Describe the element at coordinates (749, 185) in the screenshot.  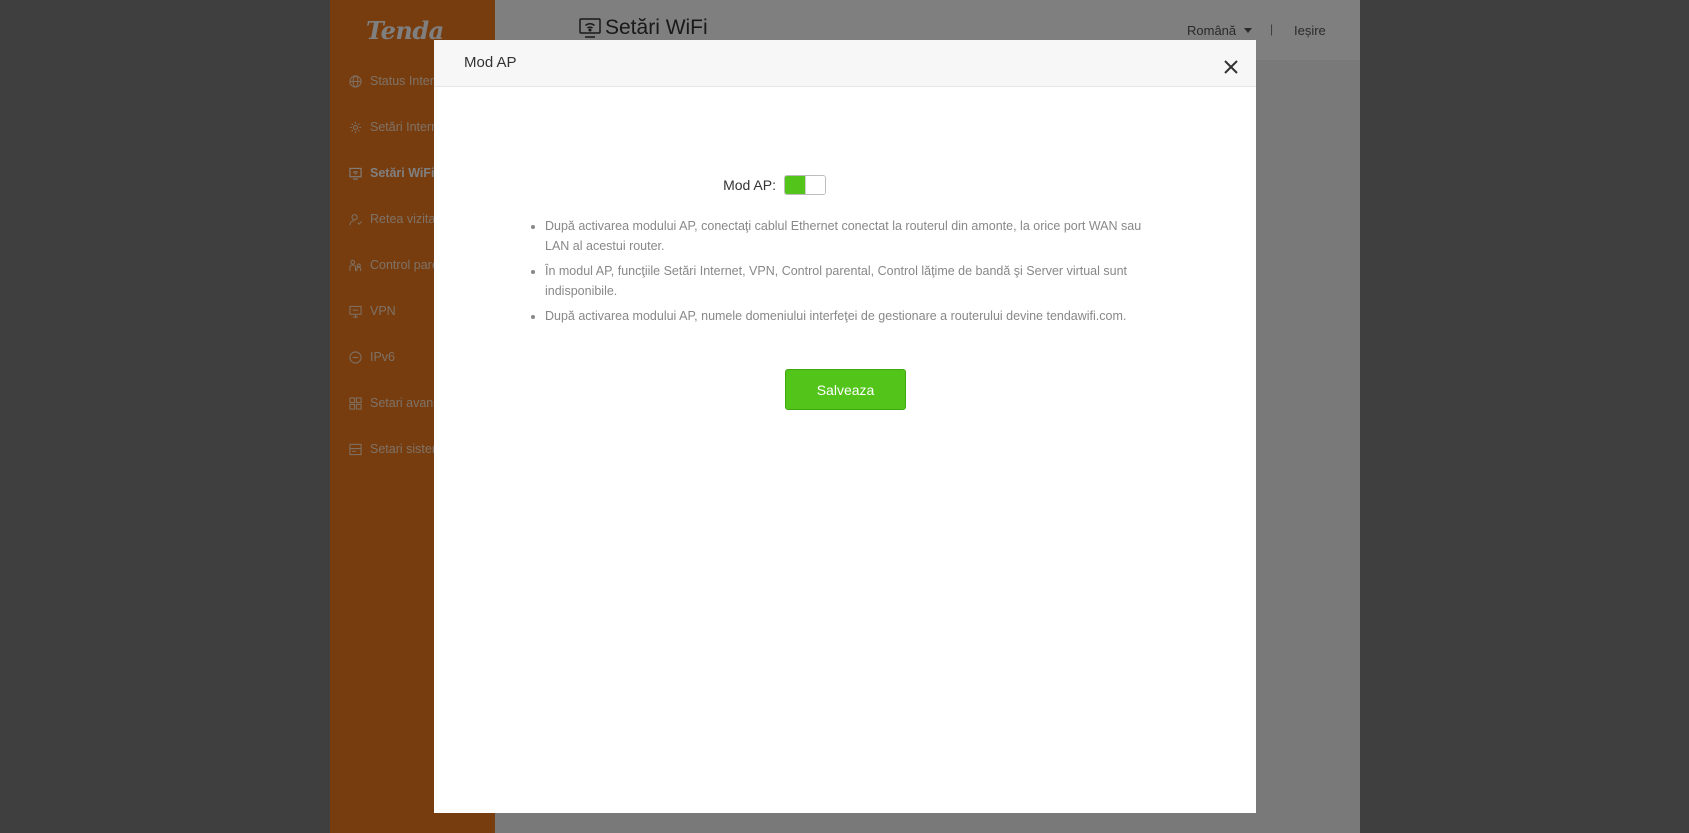
I see `ap-mode-label: Mod AP:` at that location.